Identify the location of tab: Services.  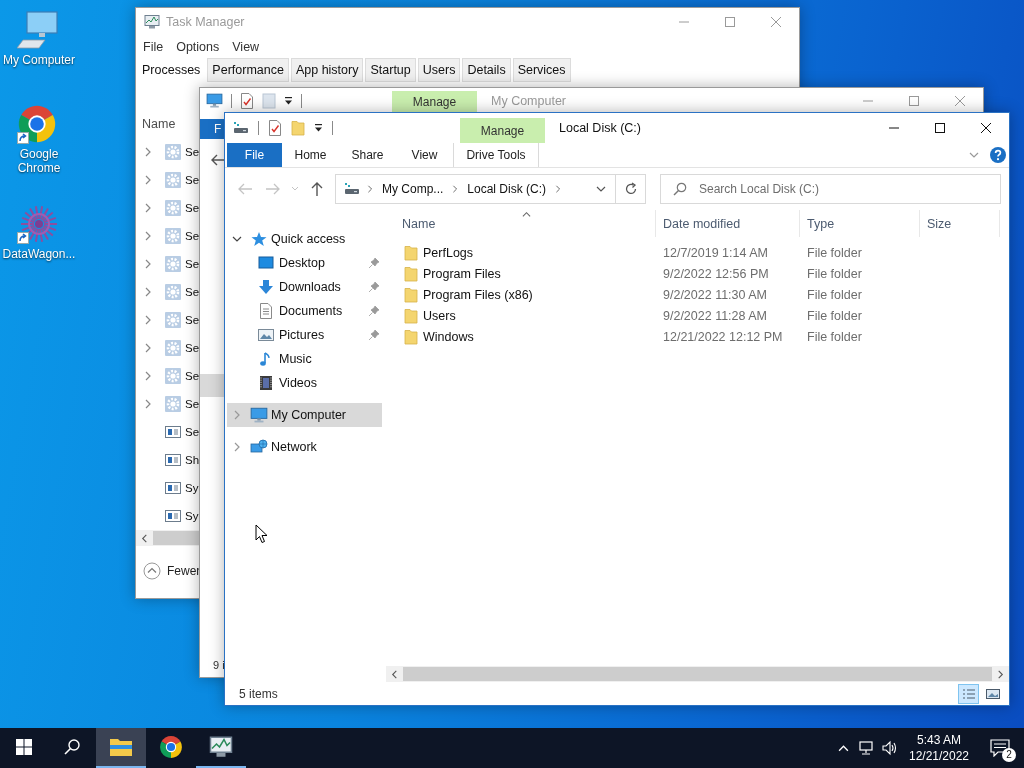
(541, 70).